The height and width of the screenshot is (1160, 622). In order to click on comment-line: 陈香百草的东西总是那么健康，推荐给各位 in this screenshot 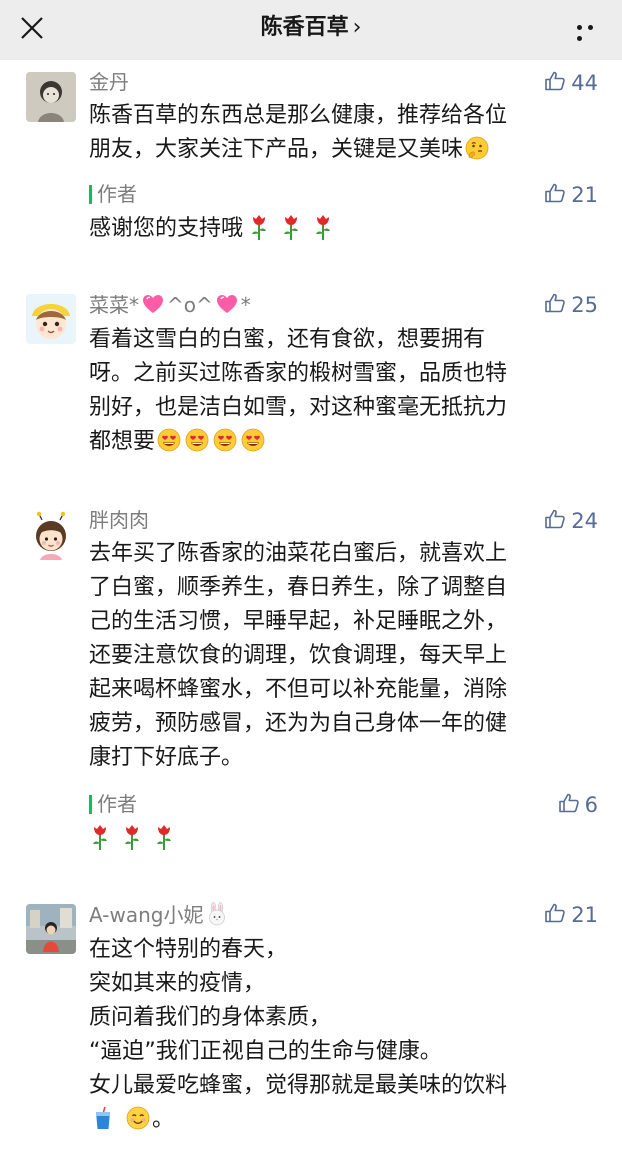, I will do `click(298, 115)`.